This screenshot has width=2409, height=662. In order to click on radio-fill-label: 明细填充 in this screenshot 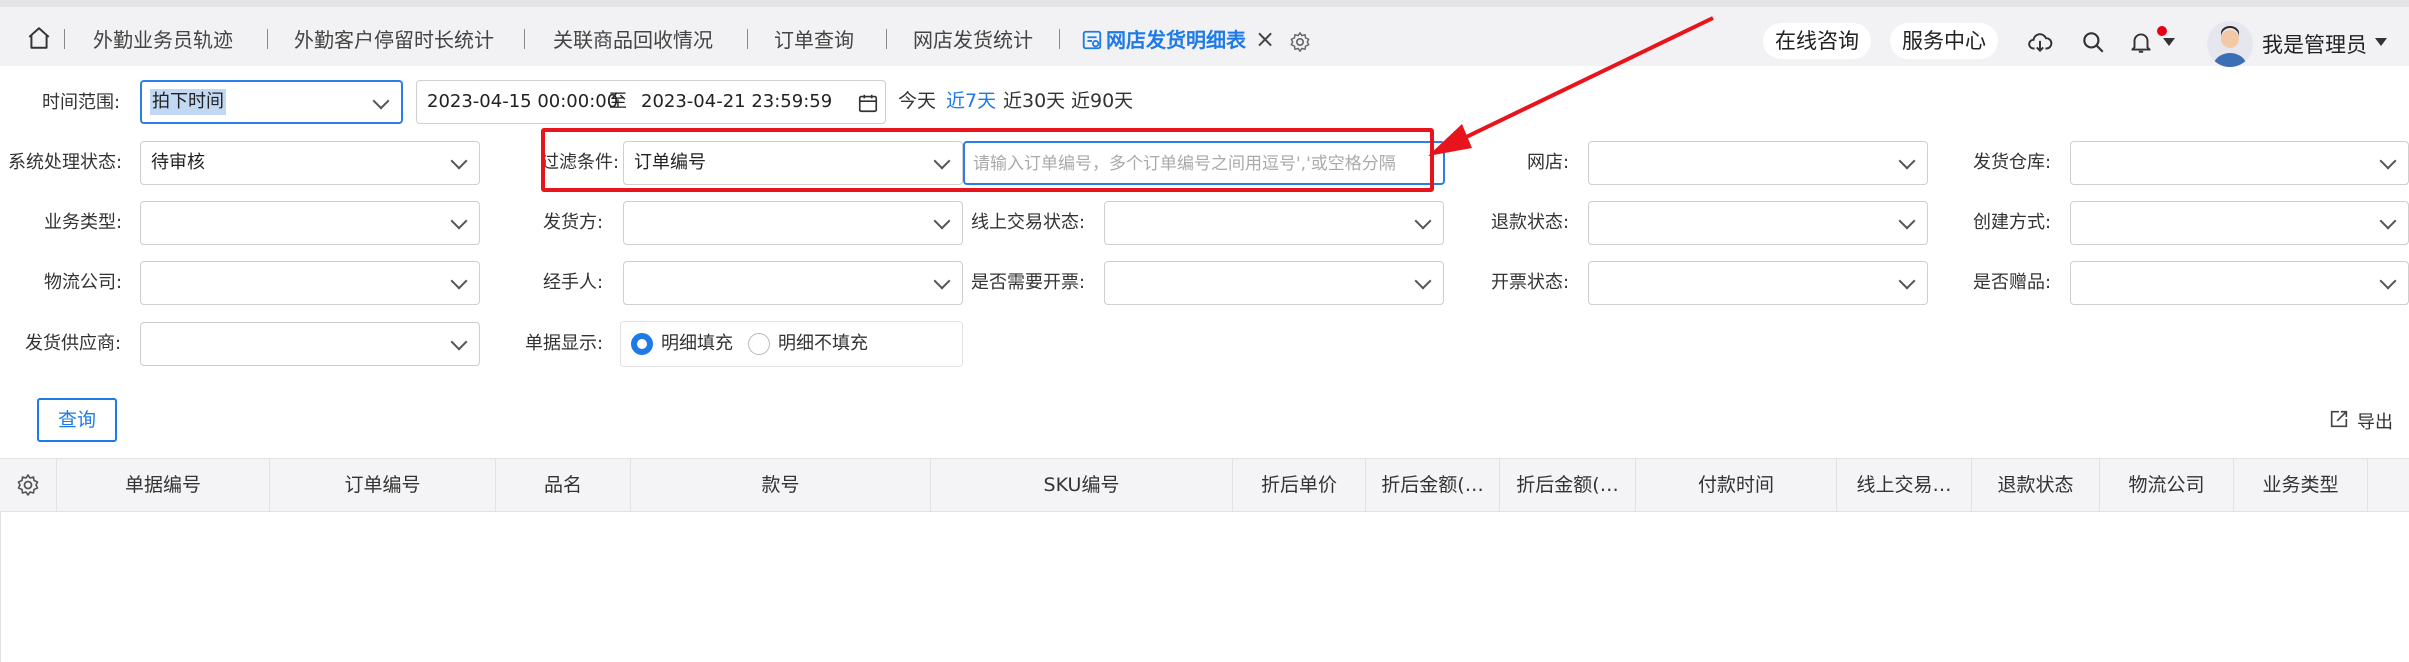, I will do `click(697, 344)`.